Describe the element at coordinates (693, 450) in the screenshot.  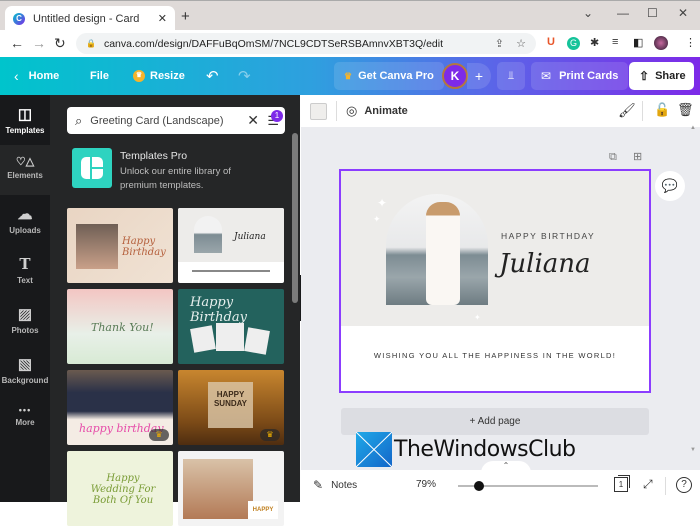
I see `scroll-down-icon: ▼` at that location.